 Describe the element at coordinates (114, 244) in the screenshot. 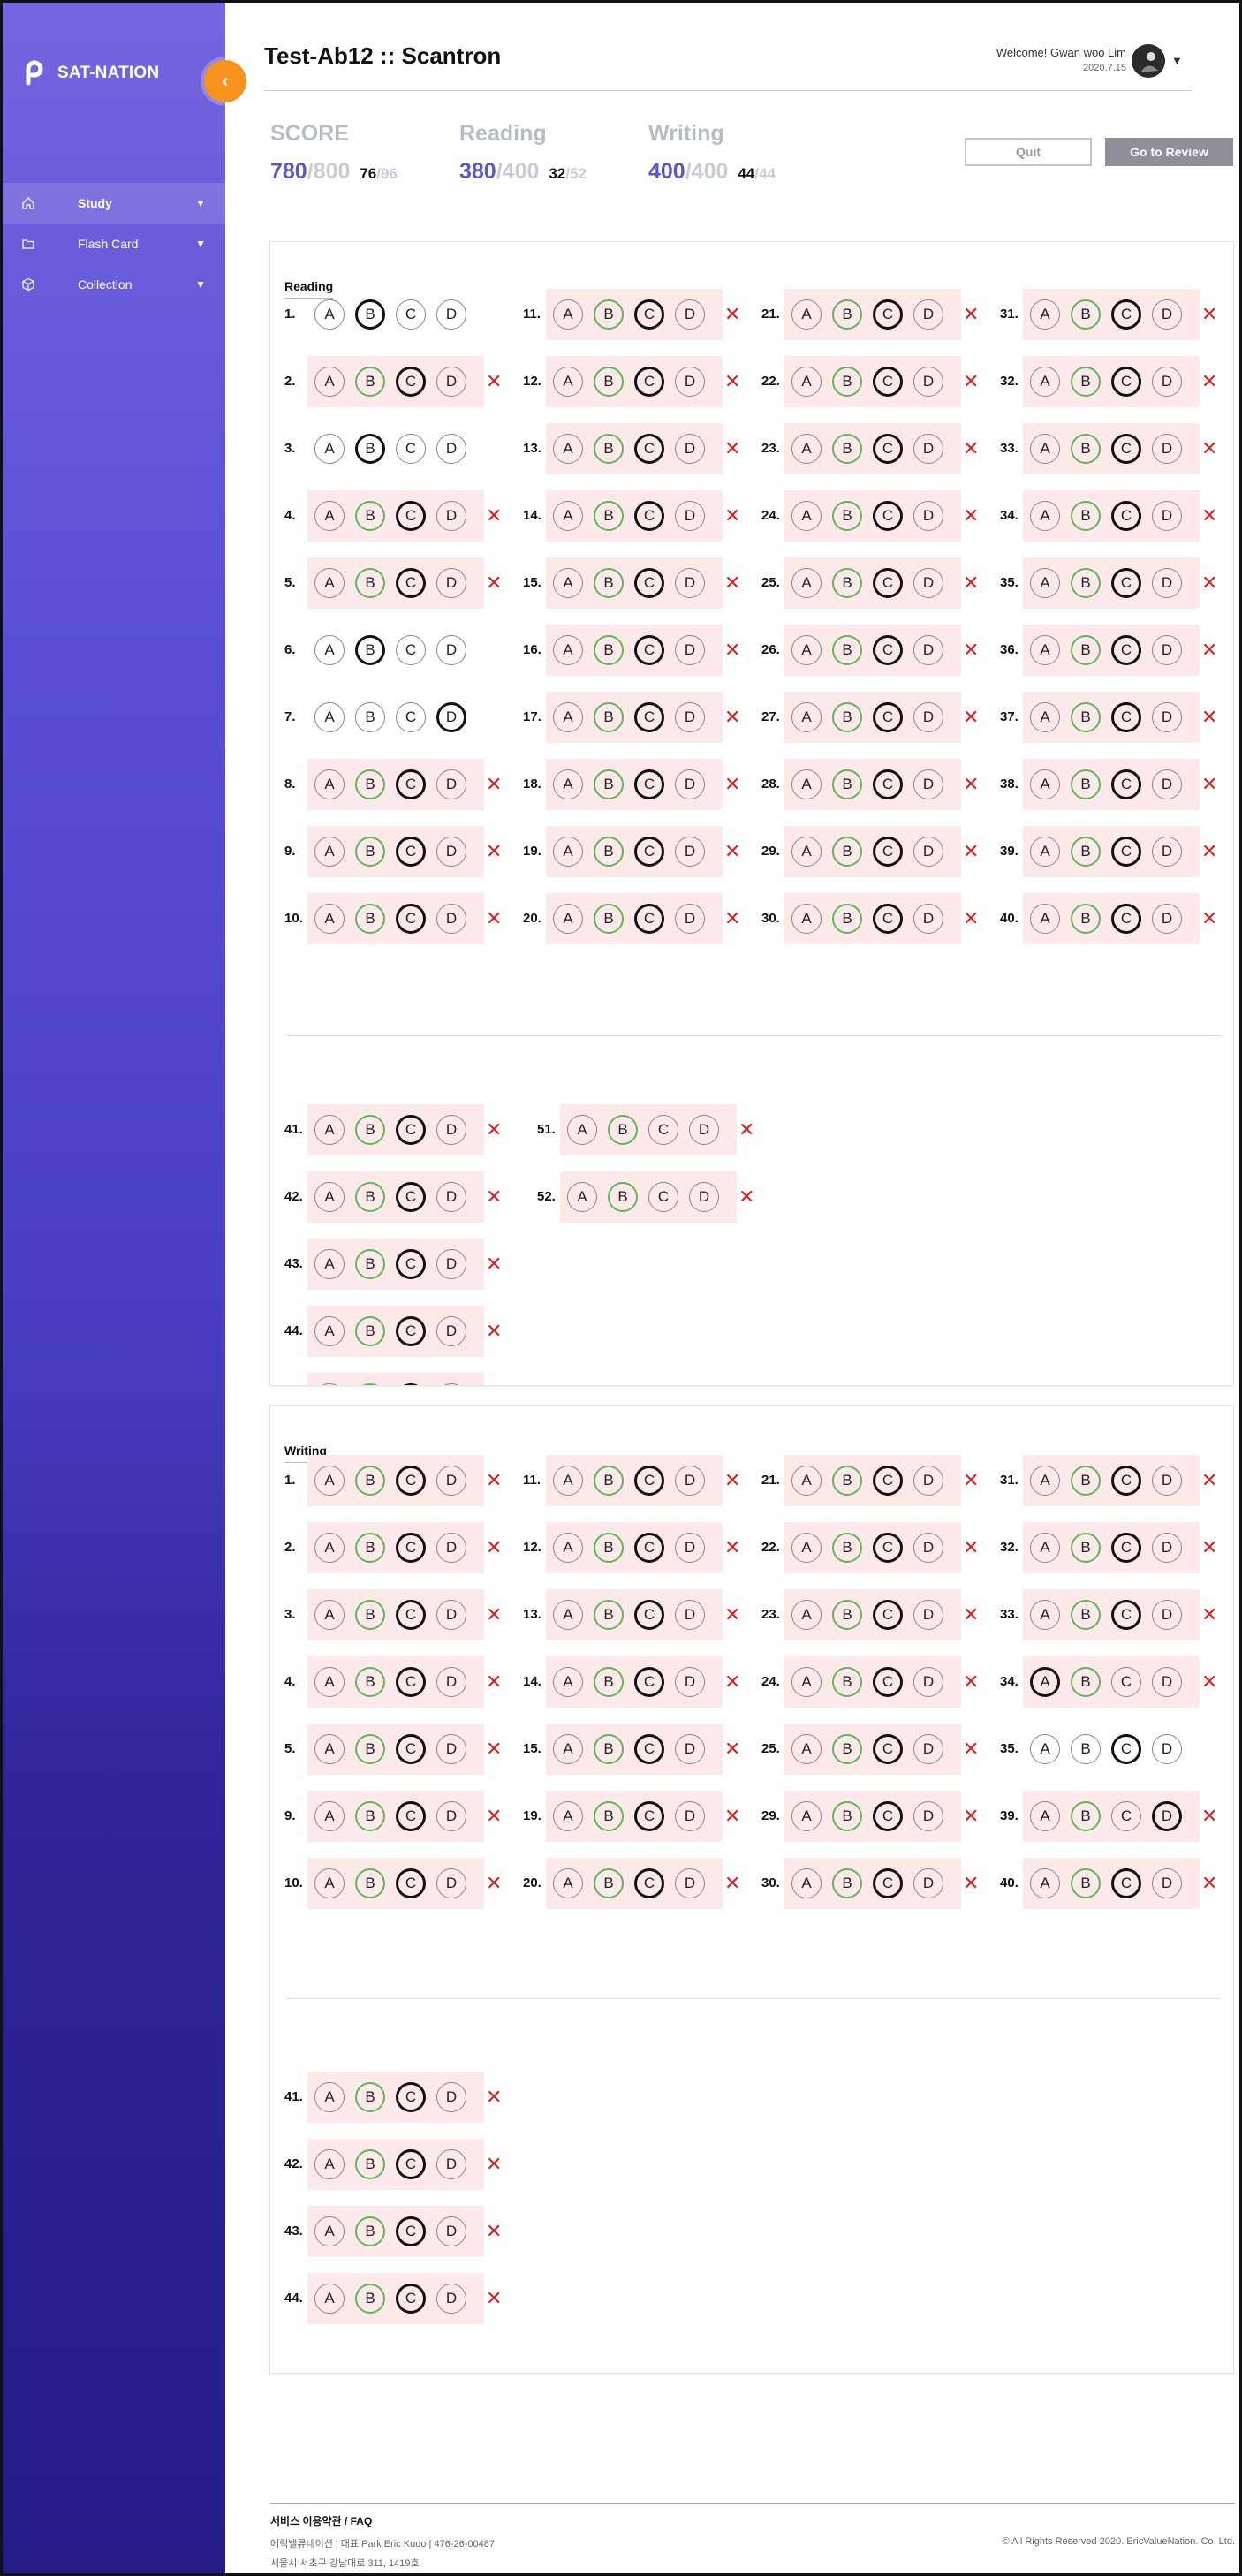

I see `sidebar-item-flash-card: Flash Card ▼` at that location.